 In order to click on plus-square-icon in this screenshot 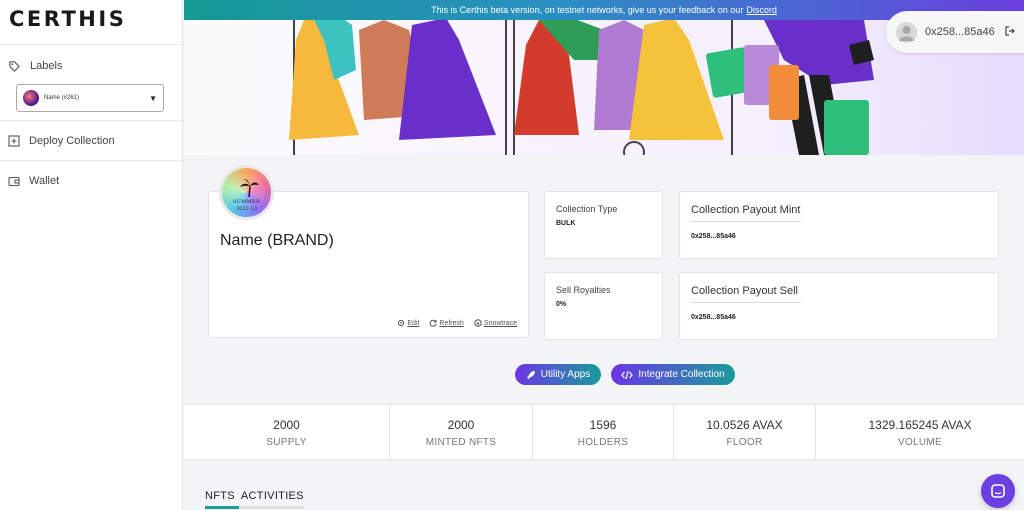, I will do `click(14, 141)`.